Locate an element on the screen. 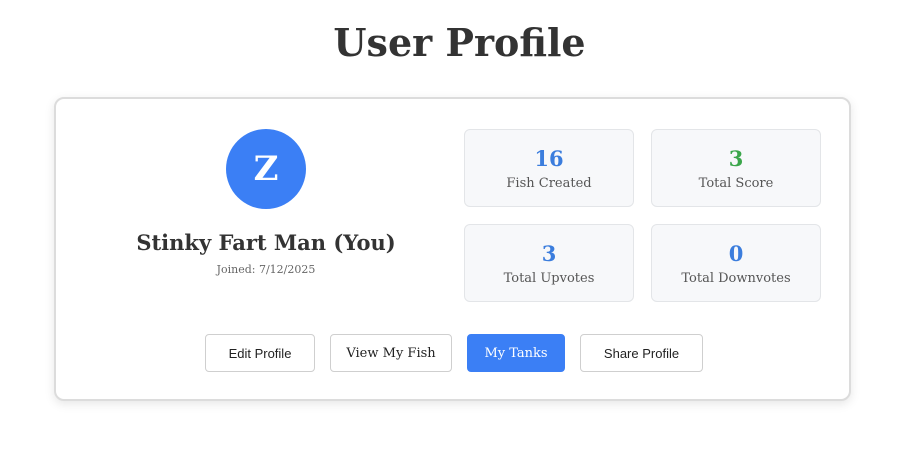 This screenshot has height=449, width=919. stat-label: Total Score is located at coordinates (736, 183).